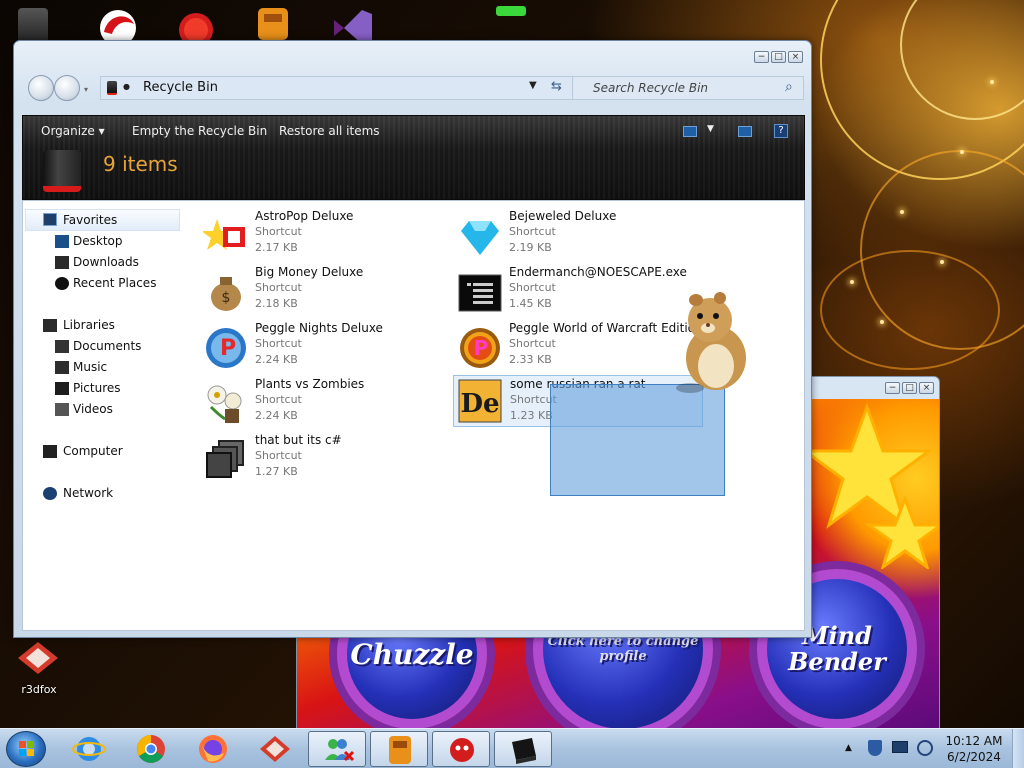  Describe the element at coordinates (199, 131) in the screenshot. I see `empty-recycle-bin-button: Empty the Recycle Bin` at that location.